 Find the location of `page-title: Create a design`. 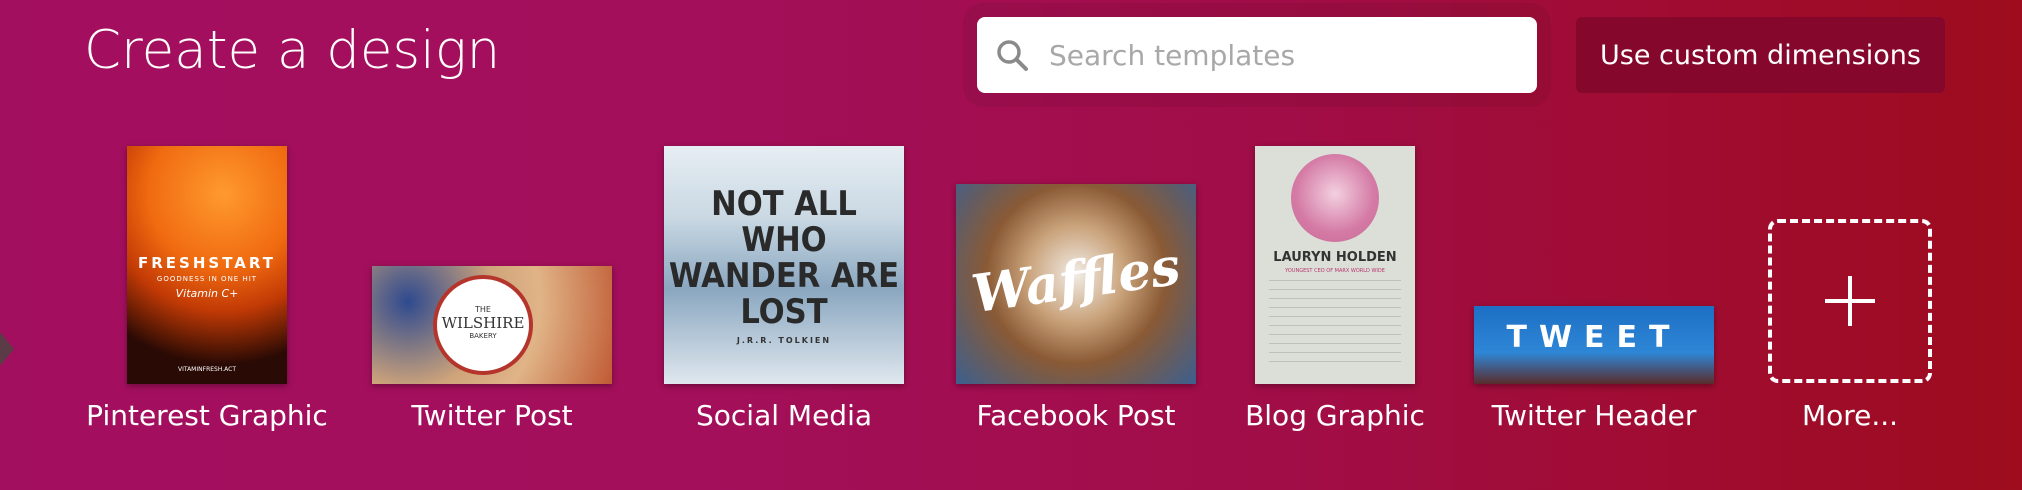

page-title: Create a design is located at coordinates (292, 50).